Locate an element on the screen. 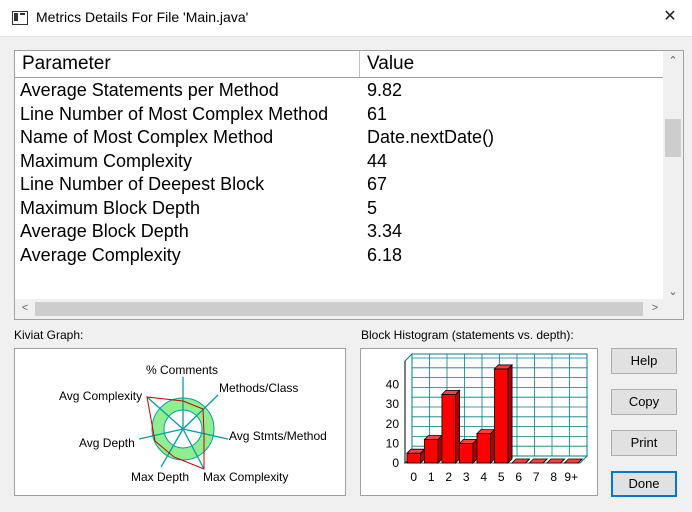  parameter-cell: Name of Most Complex Method is located at coordinates (147, 137).